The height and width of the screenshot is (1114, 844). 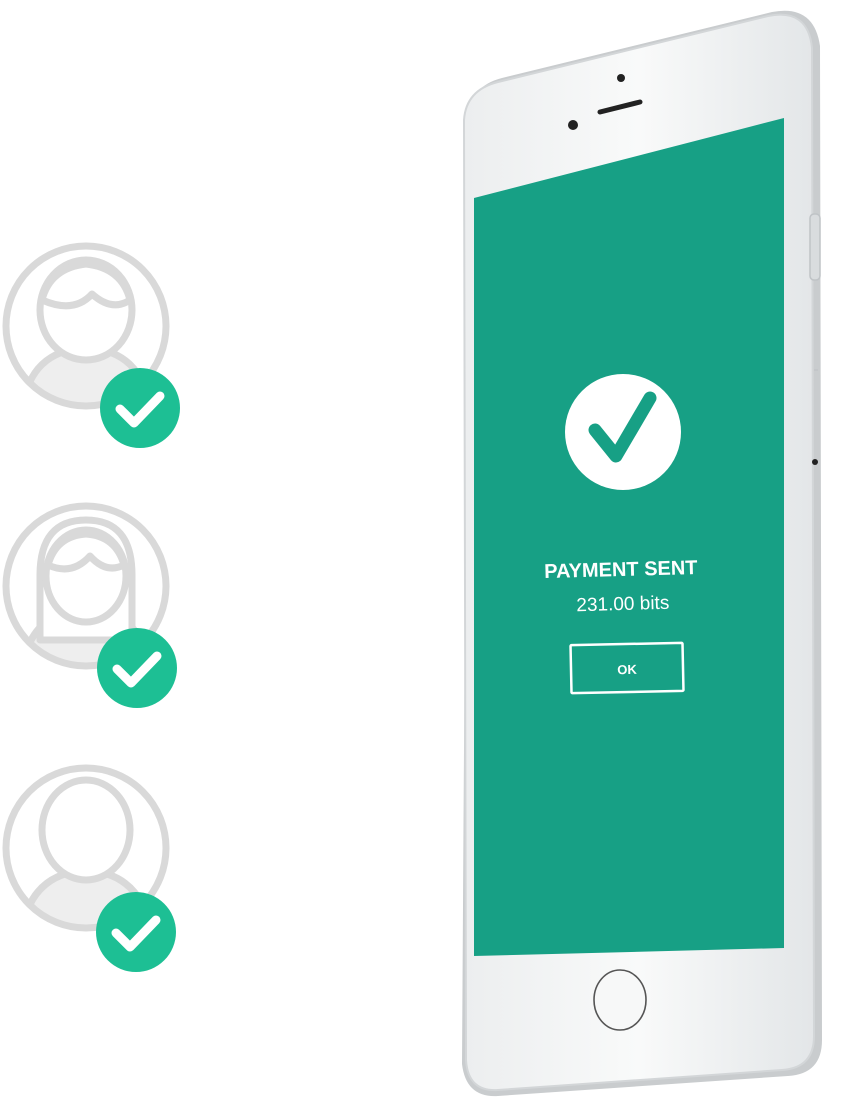 I want to click on payment-status-title: PAYMENT SENT, so click(x=621, y=570).